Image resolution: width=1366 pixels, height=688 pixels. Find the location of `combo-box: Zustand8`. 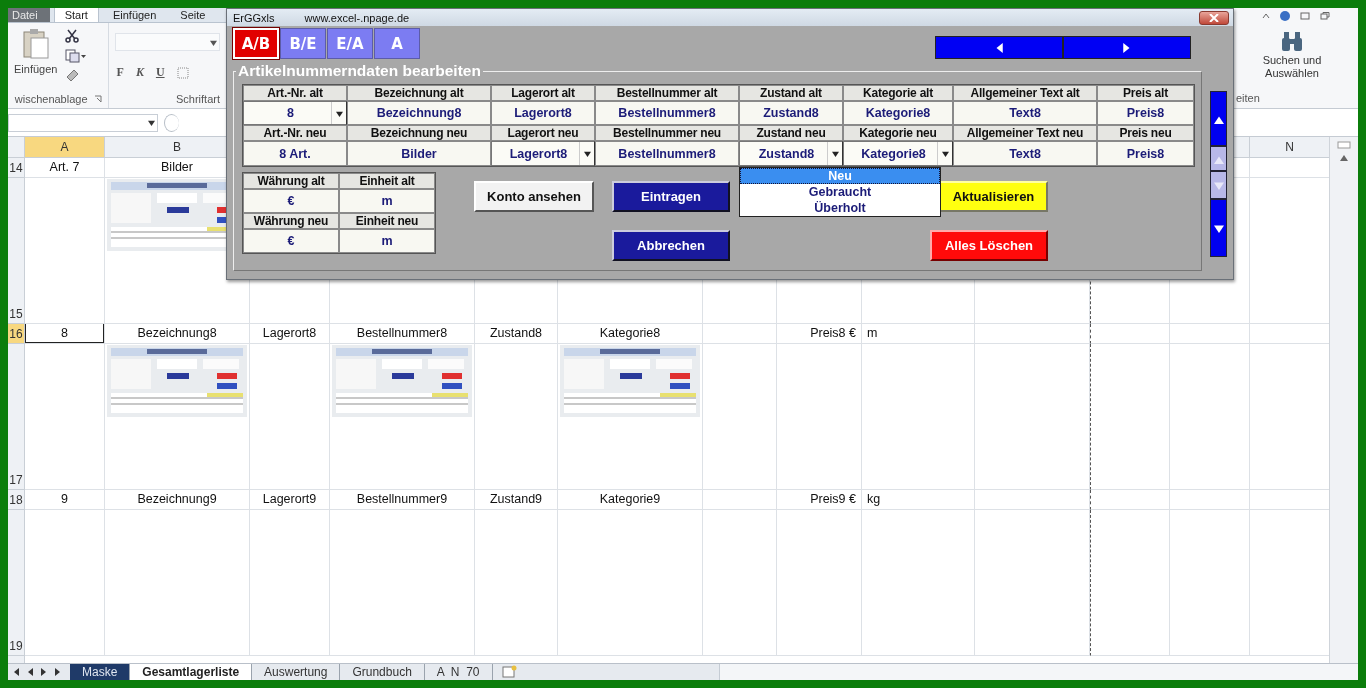

combo-box: Zustand8 is located at coordinates (791, 153).